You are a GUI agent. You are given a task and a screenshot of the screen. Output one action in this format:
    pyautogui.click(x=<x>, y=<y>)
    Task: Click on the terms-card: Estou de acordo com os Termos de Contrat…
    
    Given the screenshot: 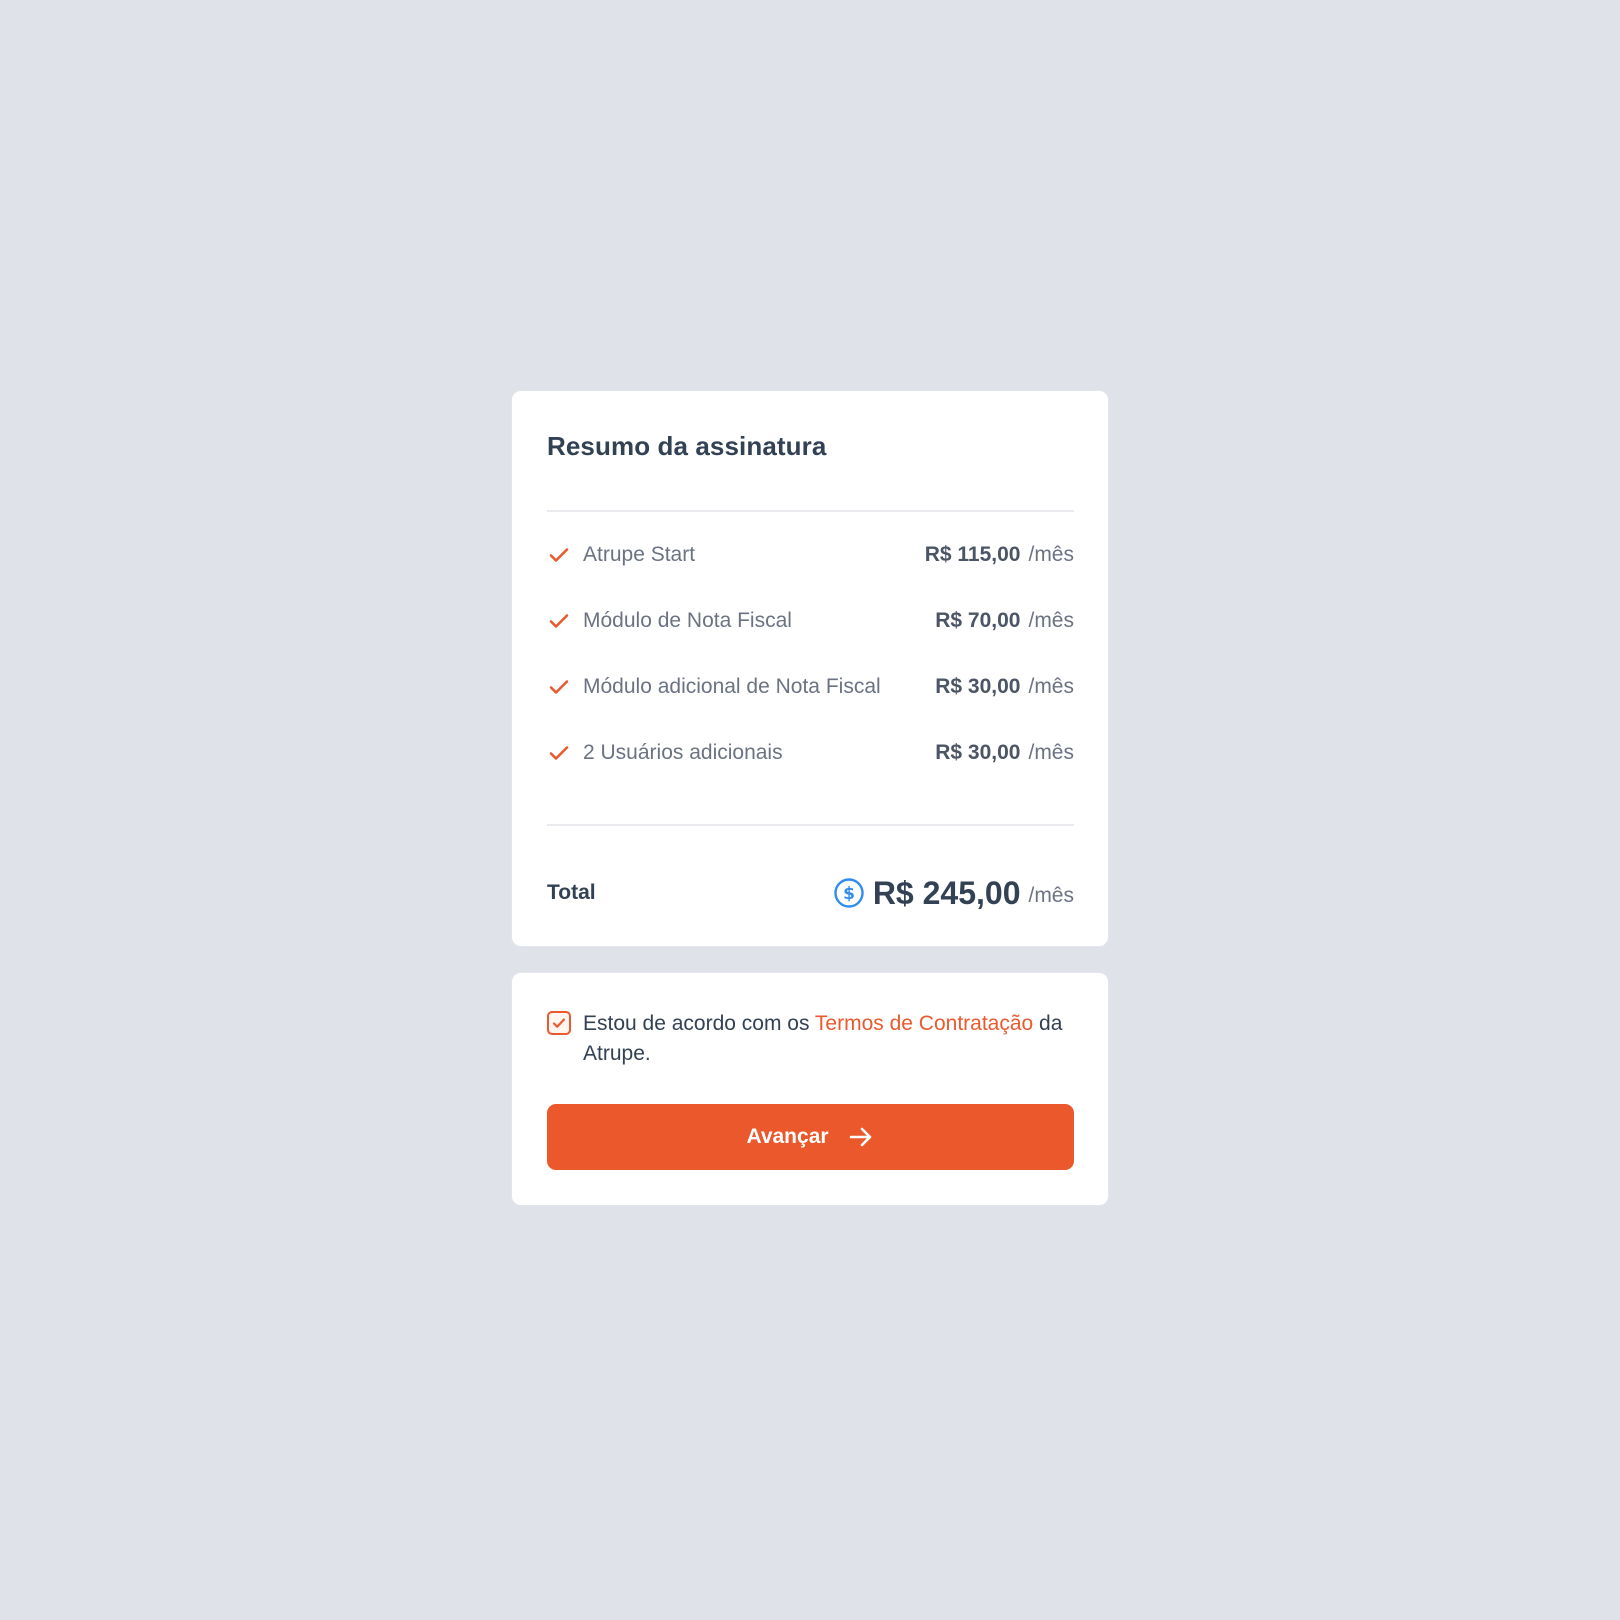 What is the action you would take?
    pyautogui.click(x=810, y=1089)
    